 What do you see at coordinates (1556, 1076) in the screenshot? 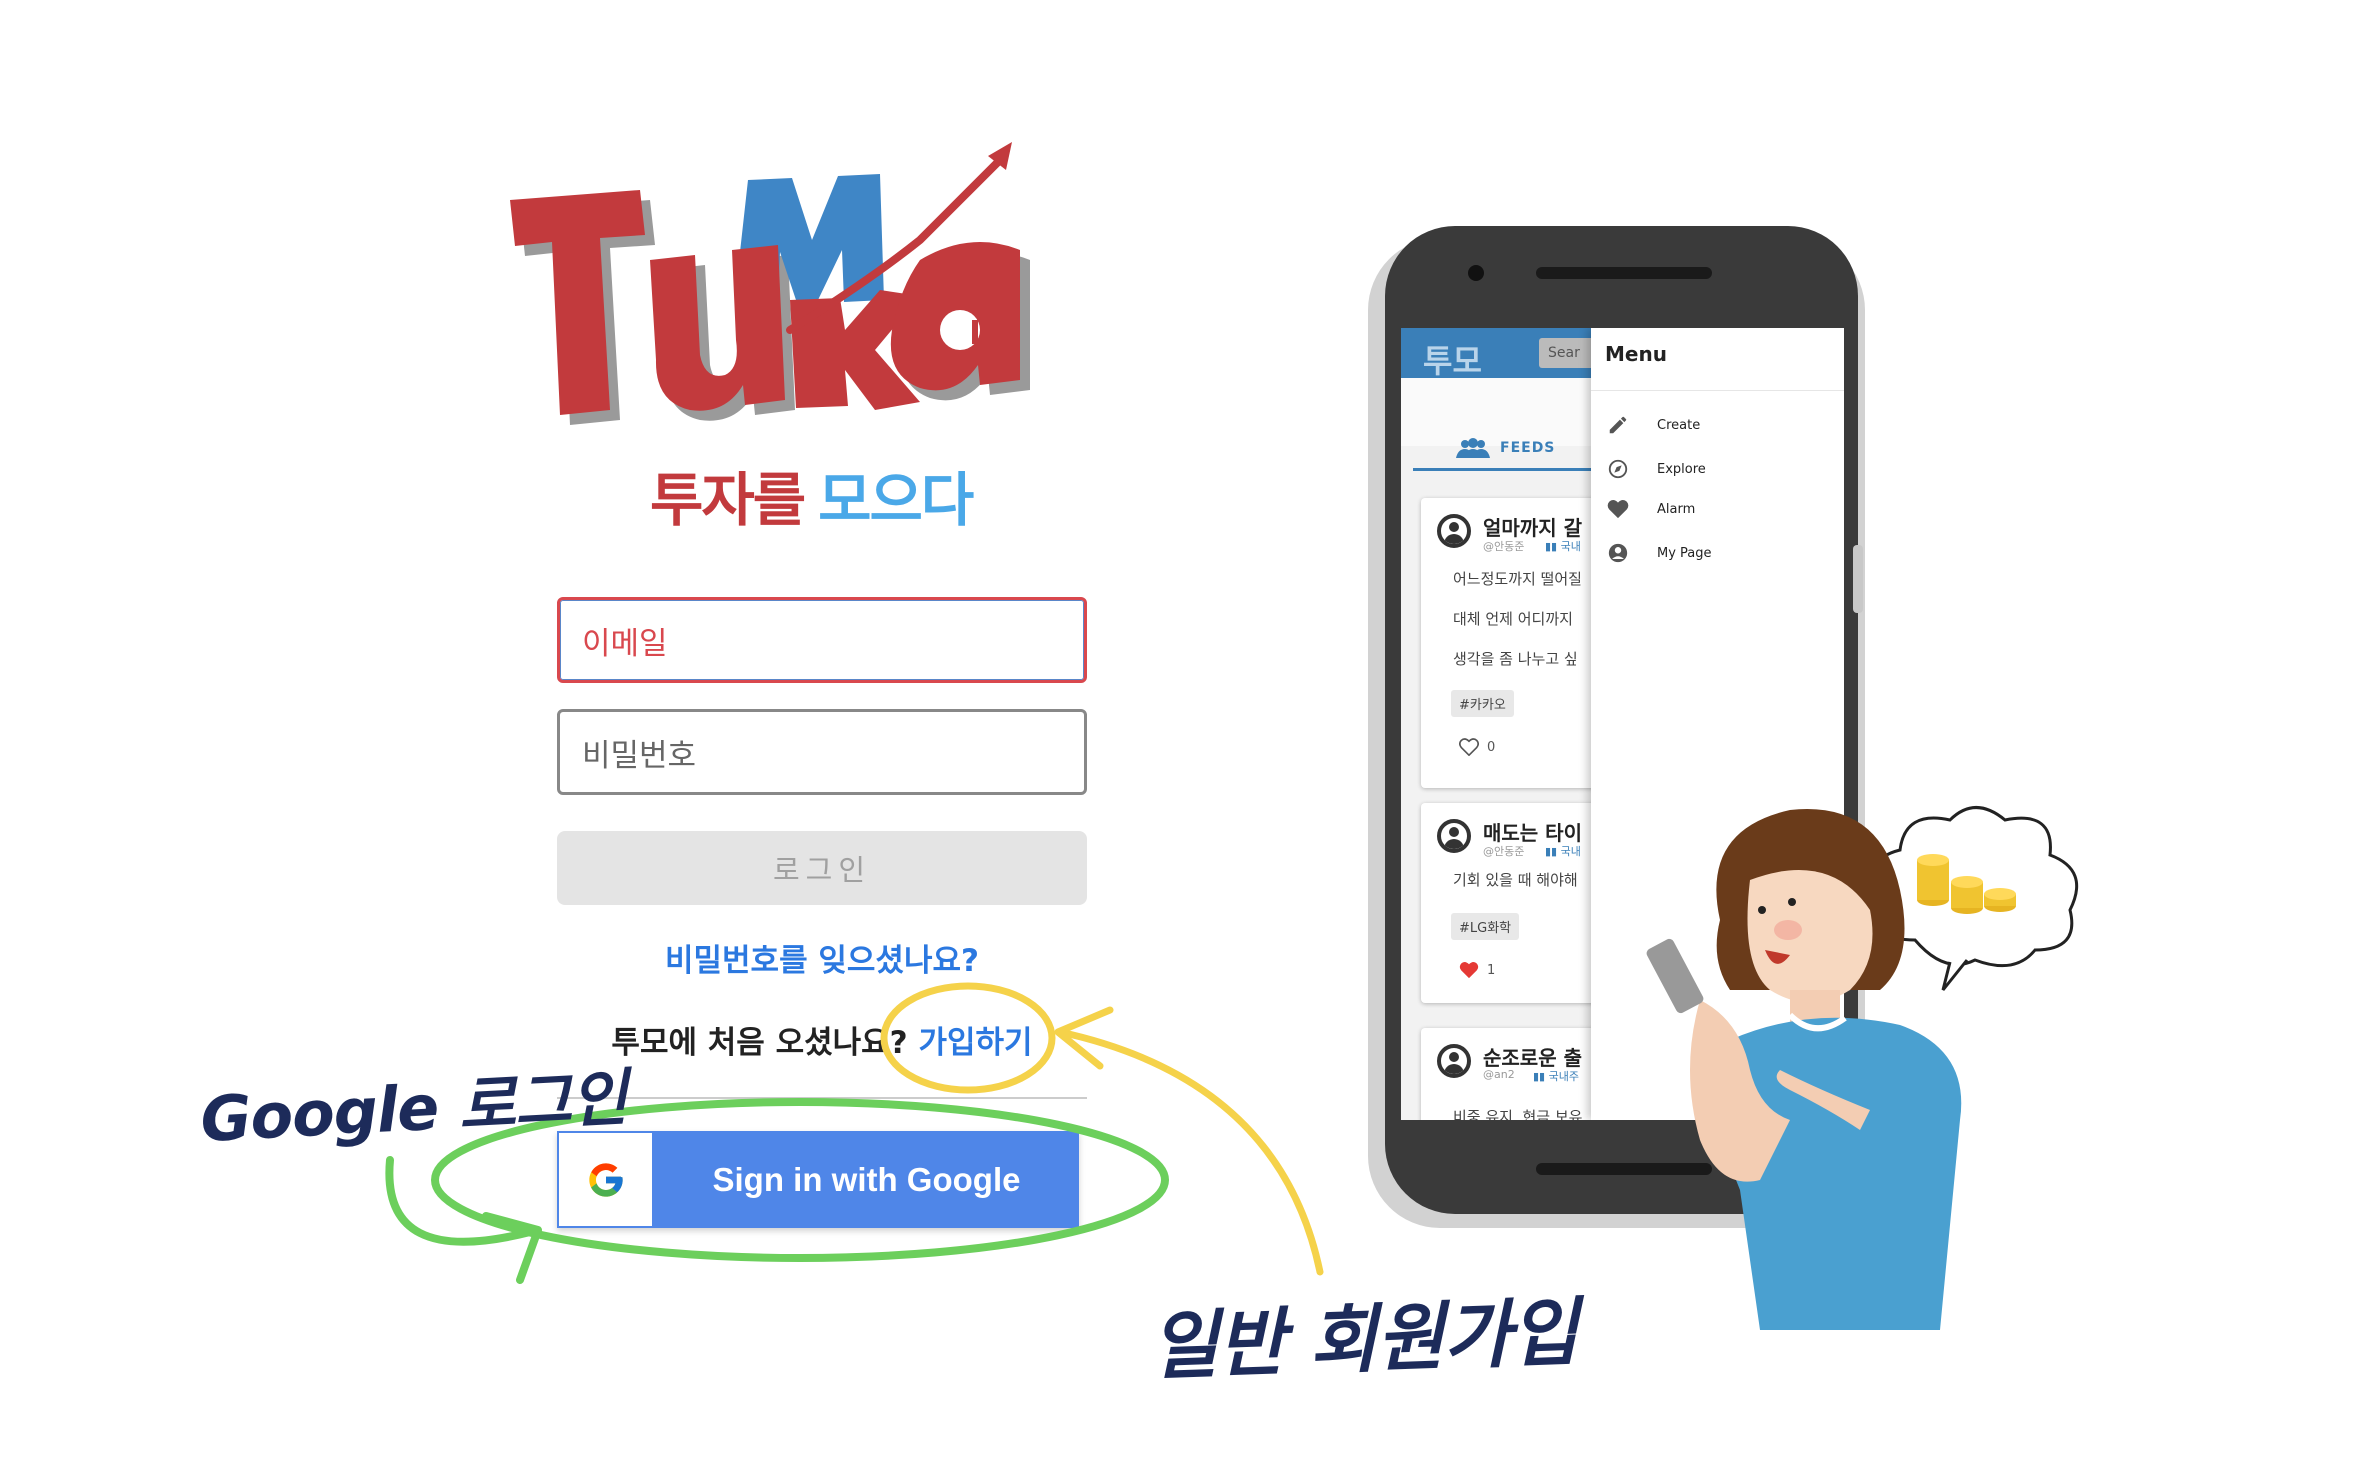
I see `feed-category: ▮▮ 국내주` at bounding box center [1556, 1076].